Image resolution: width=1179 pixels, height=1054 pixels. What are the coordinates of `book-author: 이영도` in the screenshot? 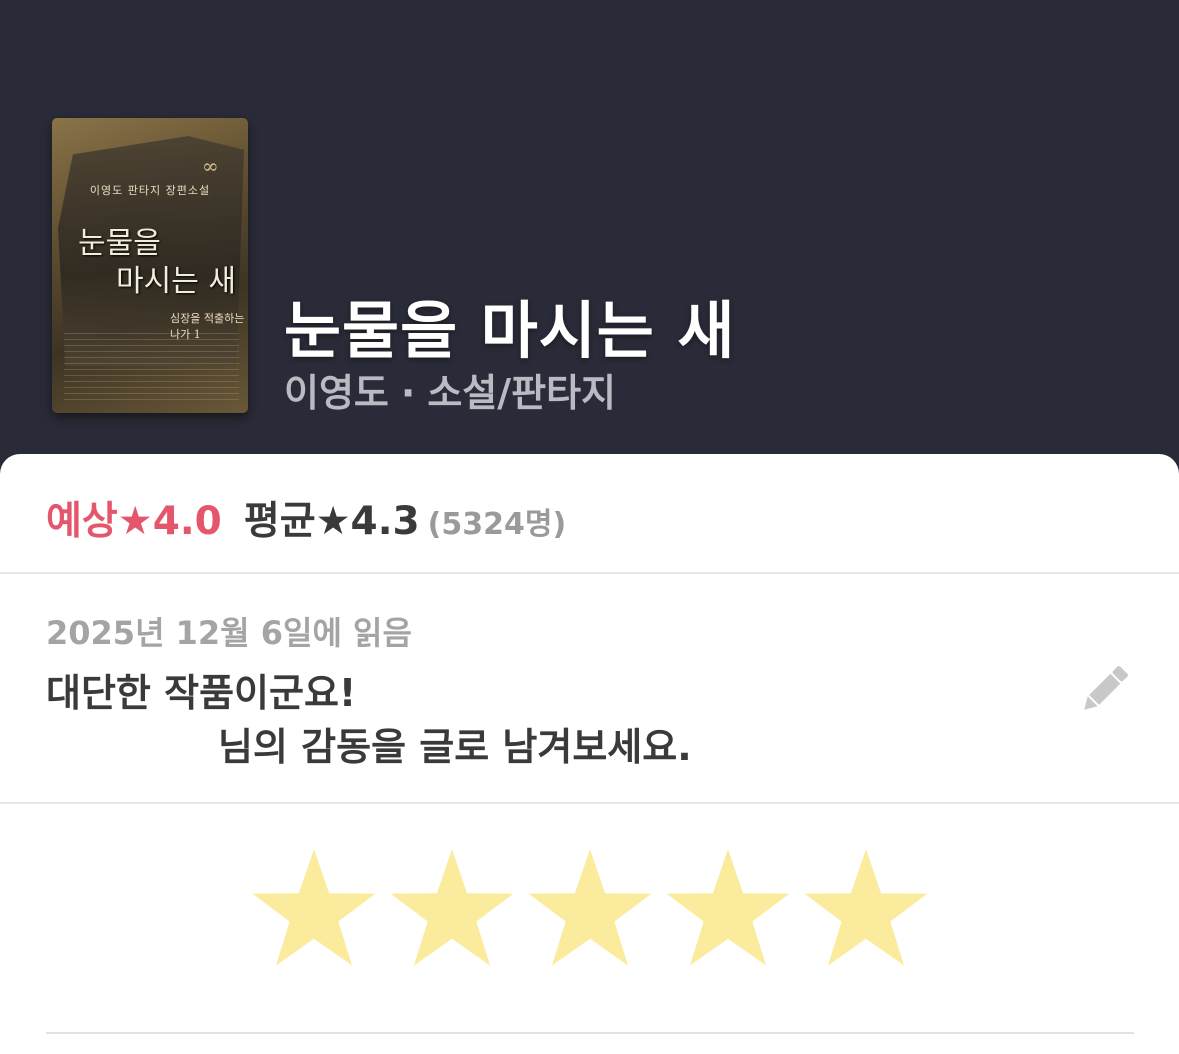 It's located at (336, 393).